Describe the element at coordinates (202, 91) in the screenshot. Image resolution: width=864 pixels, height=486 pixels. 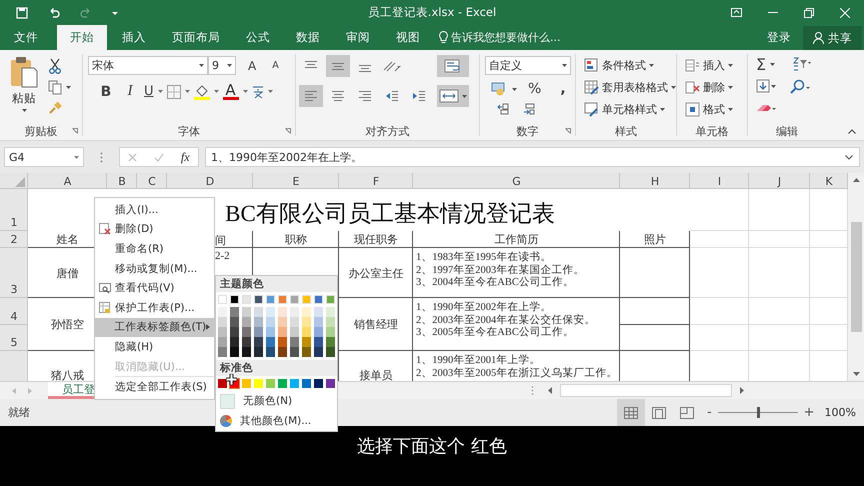
I see `fill-color-icon` at that location.